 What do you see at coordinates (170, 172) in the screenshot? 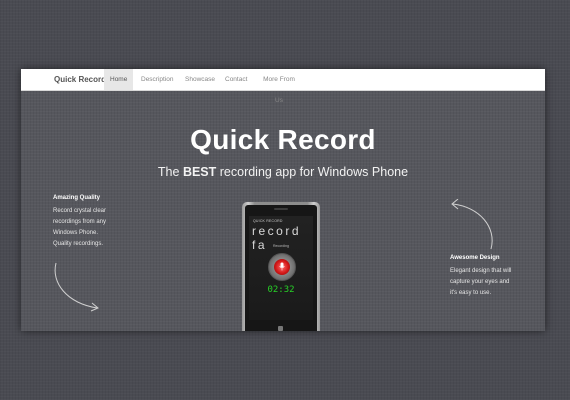
I see `tagline-pre: The` at bounding box center [170, 172].